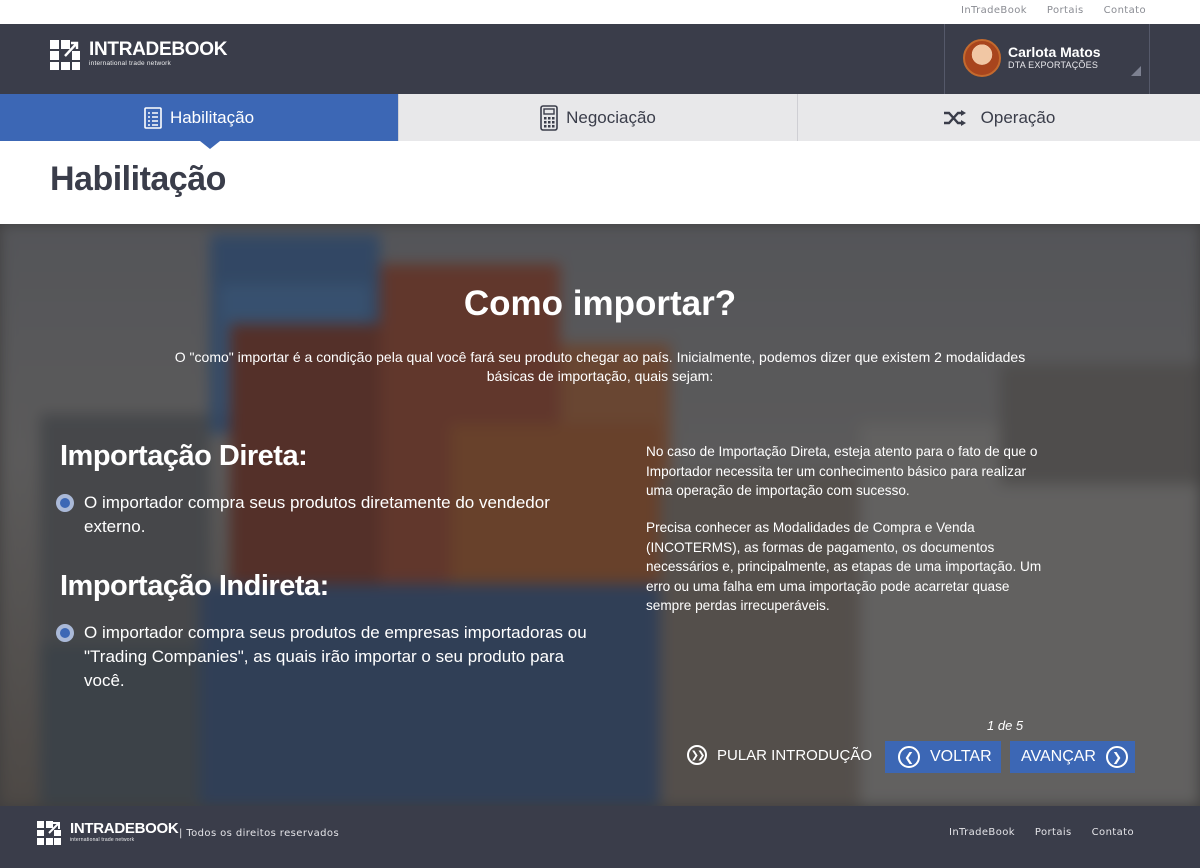 The image size is (1200, 868). I want to click on brand-name: INTRADEBOOK, so click(158, 49).